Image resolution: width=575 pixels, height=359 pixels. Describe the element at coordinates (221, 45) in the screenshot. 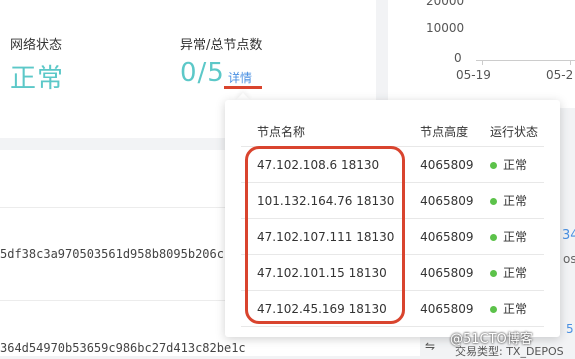

I see `abnormal-nodes-label: 异常/总节点数` at that location.